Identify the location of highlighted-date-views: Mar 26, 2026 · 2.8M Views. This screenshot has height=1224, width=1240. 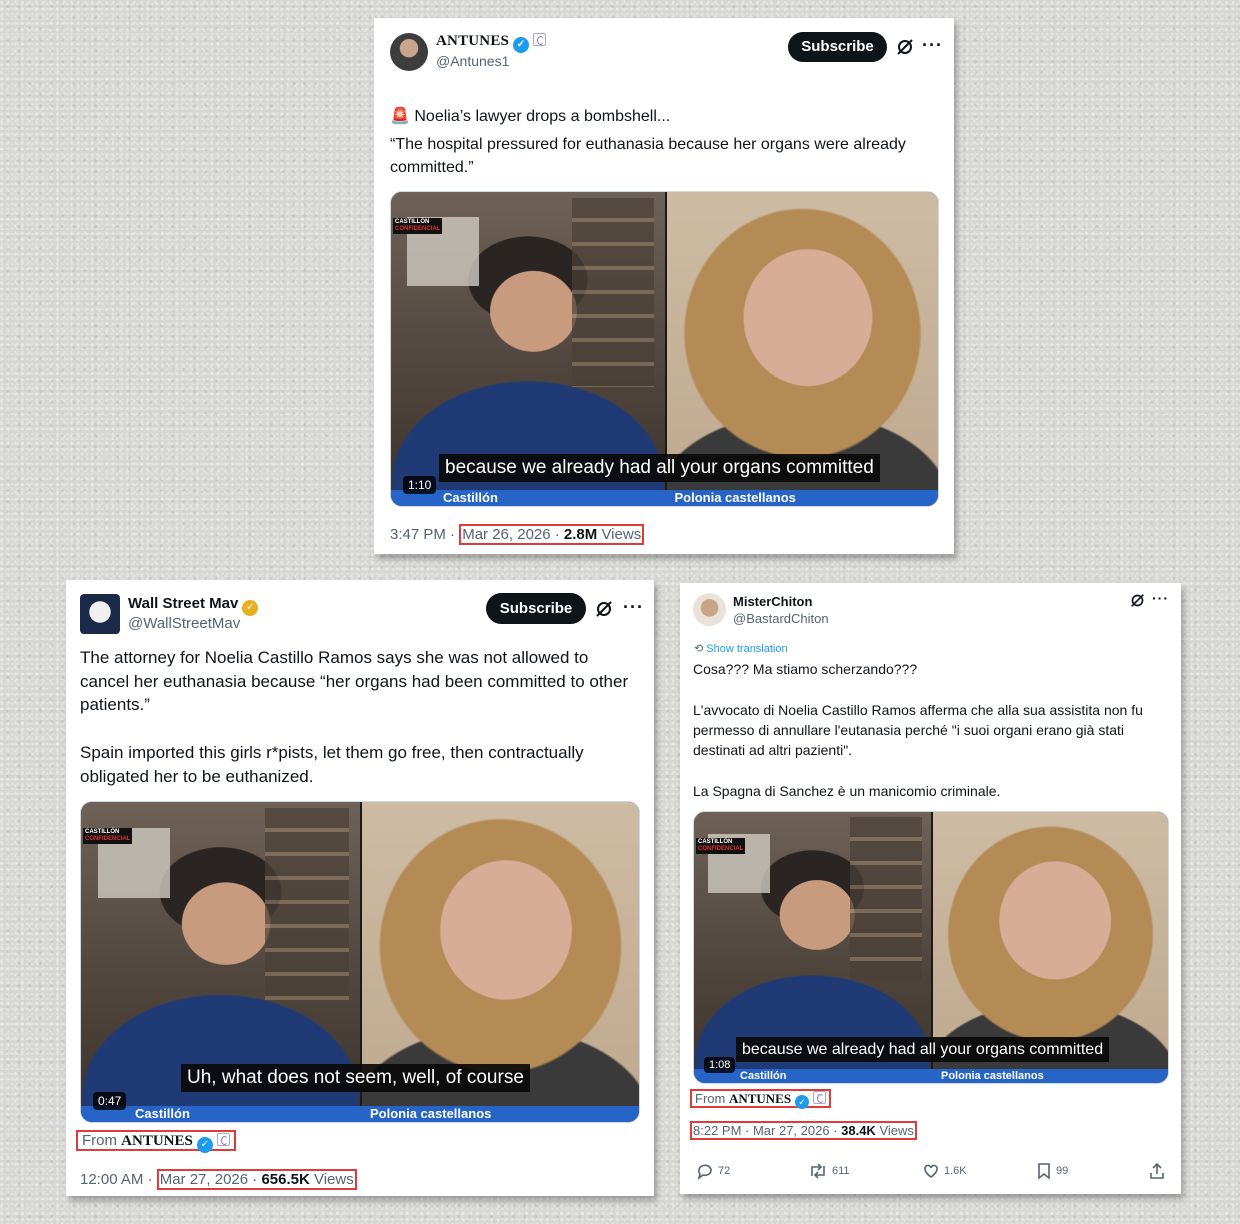
(552, 534).